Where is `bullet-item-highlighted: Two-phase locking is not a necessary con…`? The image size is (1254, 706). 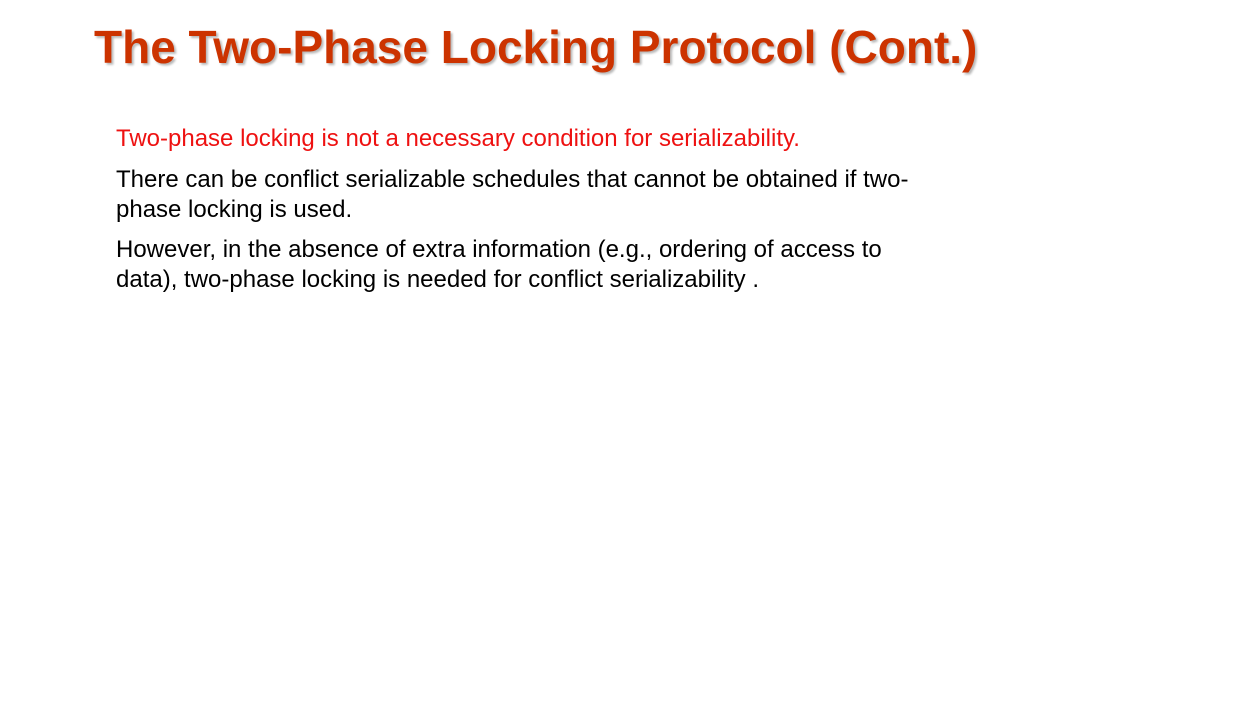 bullet-item-highlighted: Two-phase locking is not a necessary con… is located at coordinates (458, 138).